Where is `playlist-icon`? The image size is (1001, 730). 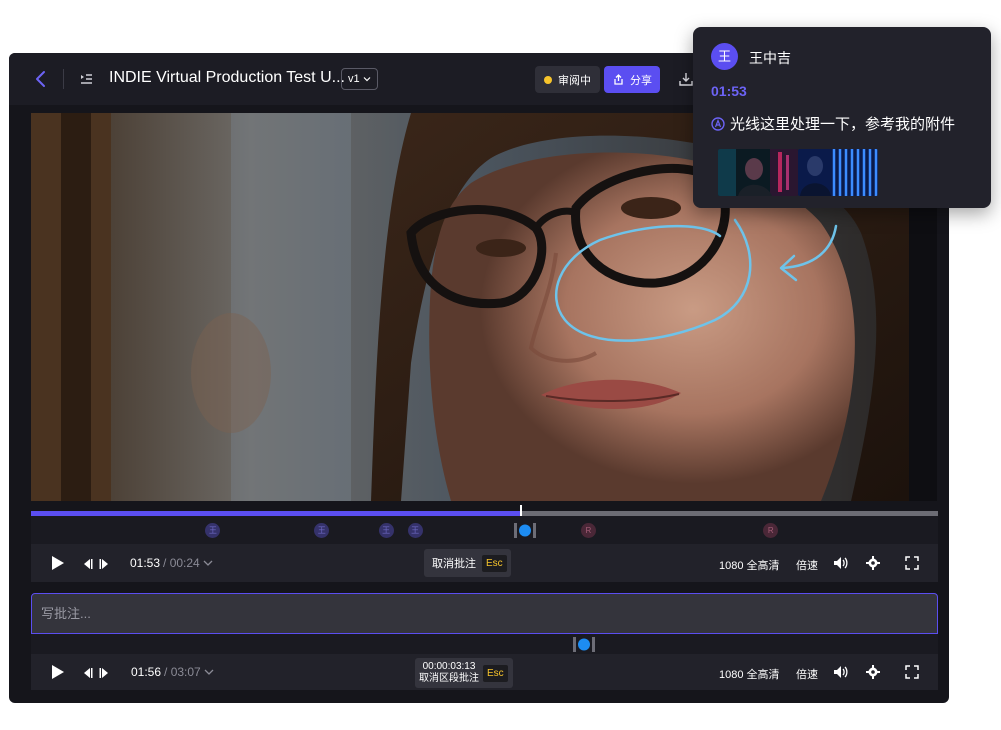
playlist-icon is located at coordinates (86, 79).